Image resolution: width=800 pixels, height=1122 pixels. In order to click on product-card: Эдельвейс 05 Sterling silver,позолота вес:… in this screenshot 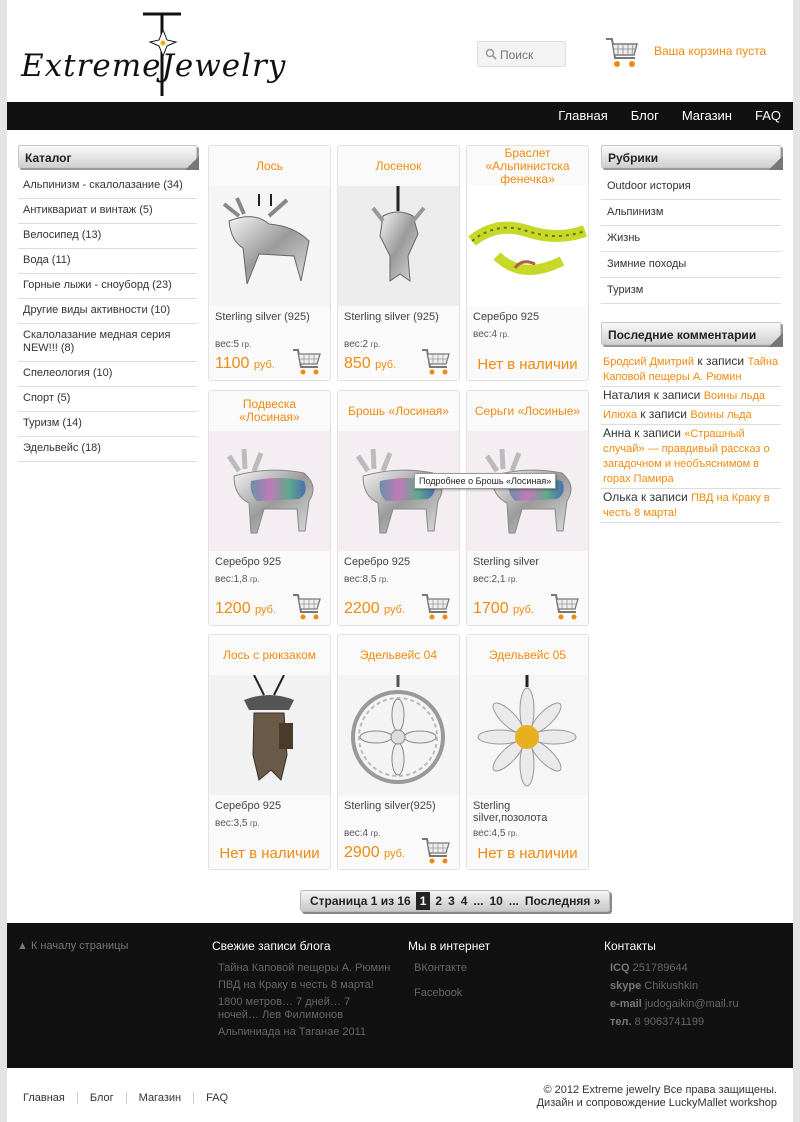, I will do `click(527, 752)`.